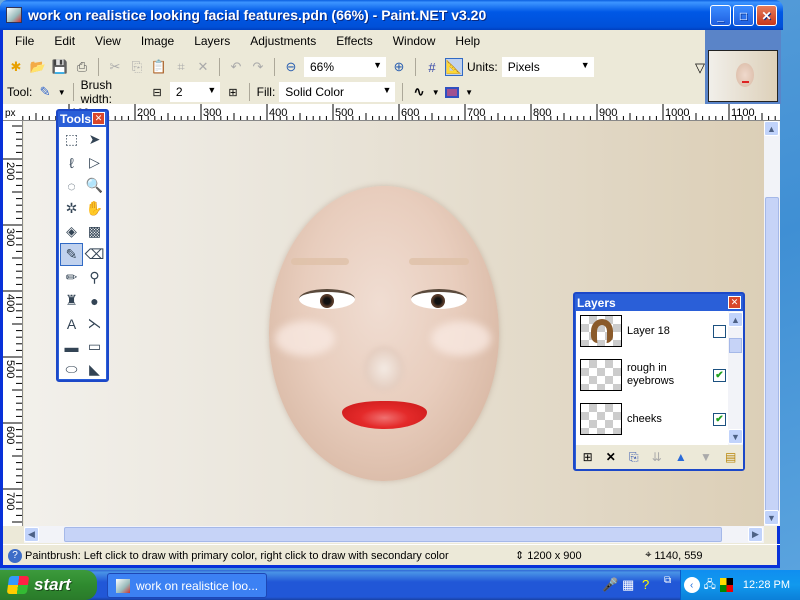  Describe the element at coordinates (659, 302) in the screenshot. I see `layers-panel-title: Layers` at that location.